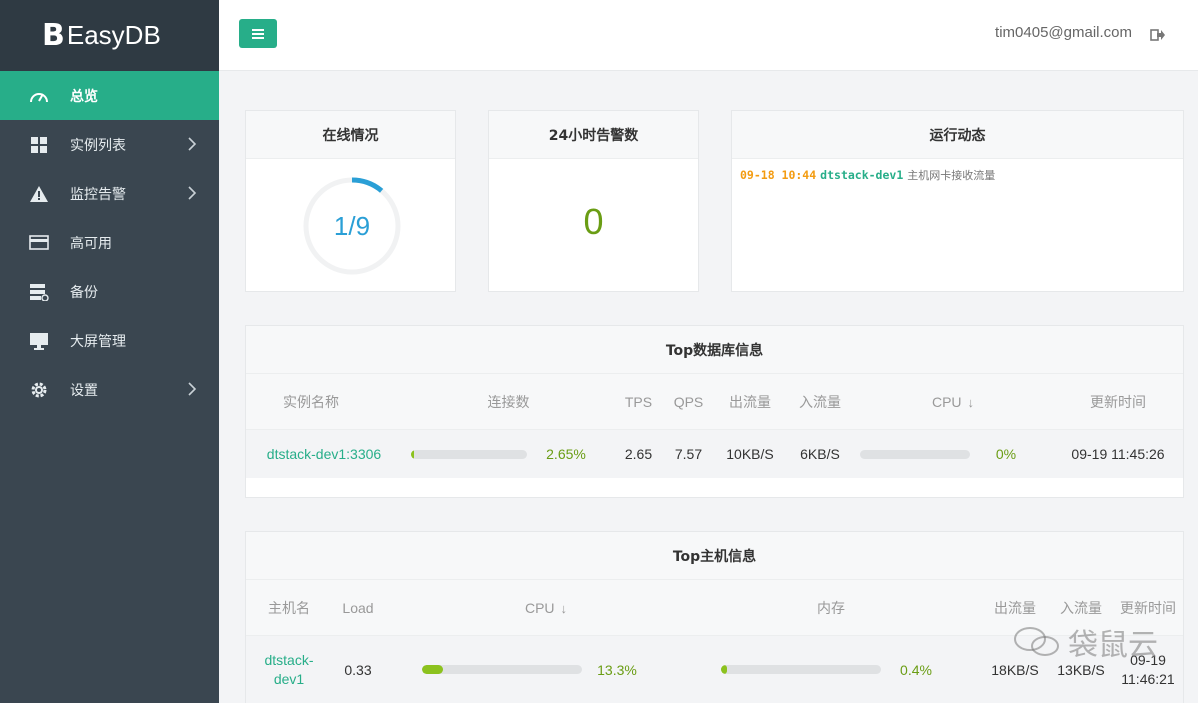 This screenshot has height=703, width=1198. What do you see at coordinates (109, 389) in the screenshot?
I see `sidebar-item-settings: 设置` at bounding box center [109, 389].